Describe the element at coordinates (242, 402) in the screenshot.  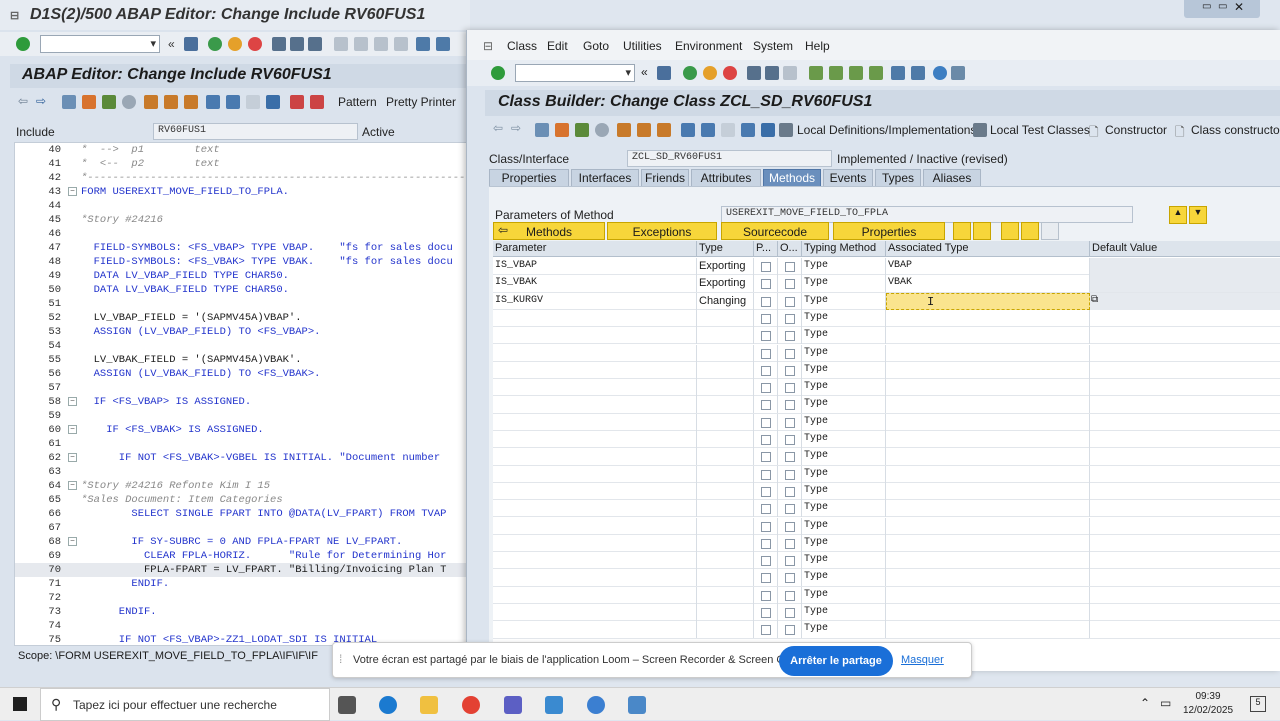
I see `code-line: 58− IF <FS_VBAP> IS ASSIGNED.` at that location.